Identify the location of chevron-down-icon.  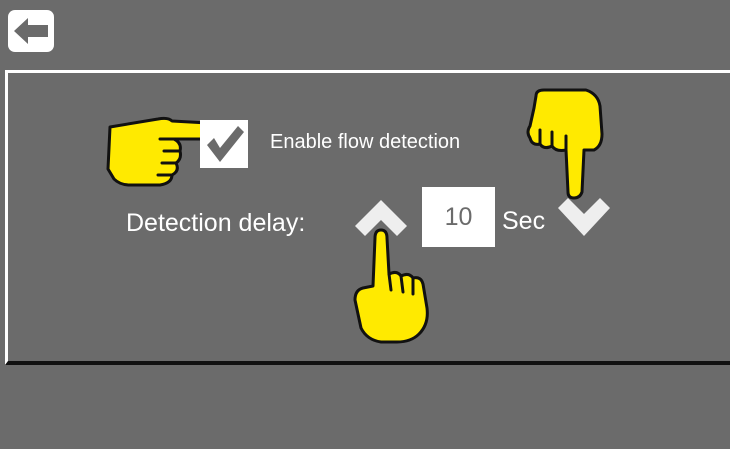
(584, 217).